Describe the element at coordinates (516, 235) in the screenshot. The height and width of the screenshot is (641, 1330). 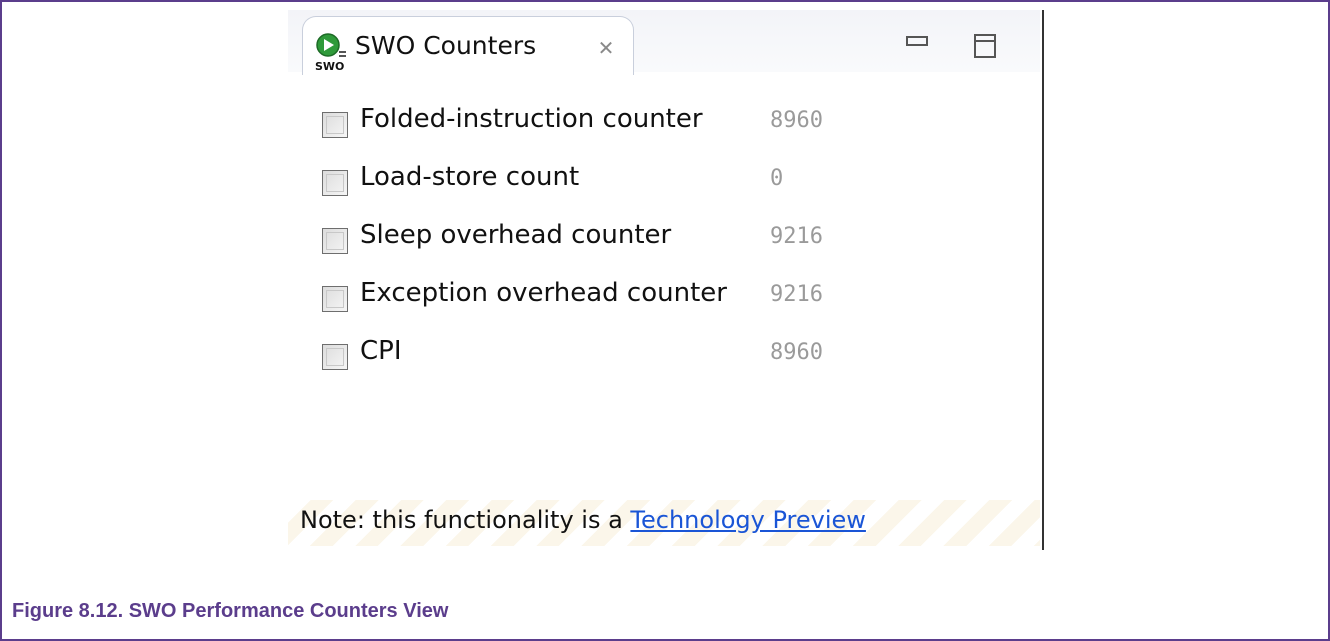
I see `counter-label: Sleep overhead counter` at that location.